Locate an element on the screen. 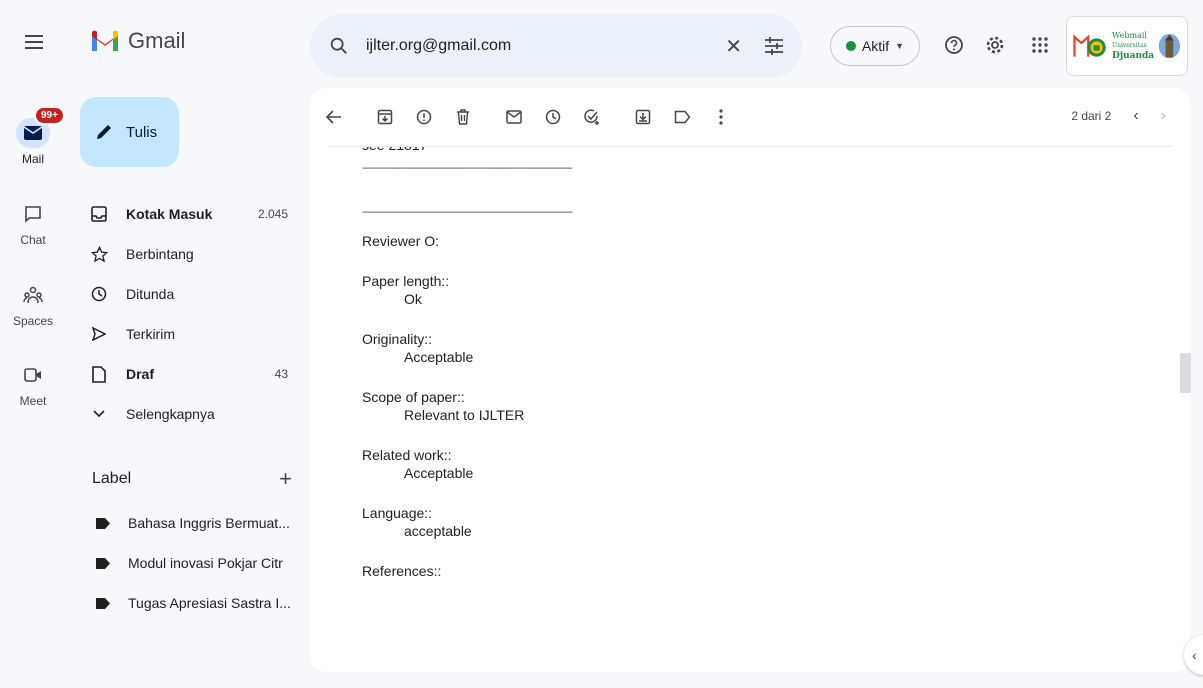 This screenshot has height=688, width=1203. nav-count: 2.045 is located at coordinates (272, 214).